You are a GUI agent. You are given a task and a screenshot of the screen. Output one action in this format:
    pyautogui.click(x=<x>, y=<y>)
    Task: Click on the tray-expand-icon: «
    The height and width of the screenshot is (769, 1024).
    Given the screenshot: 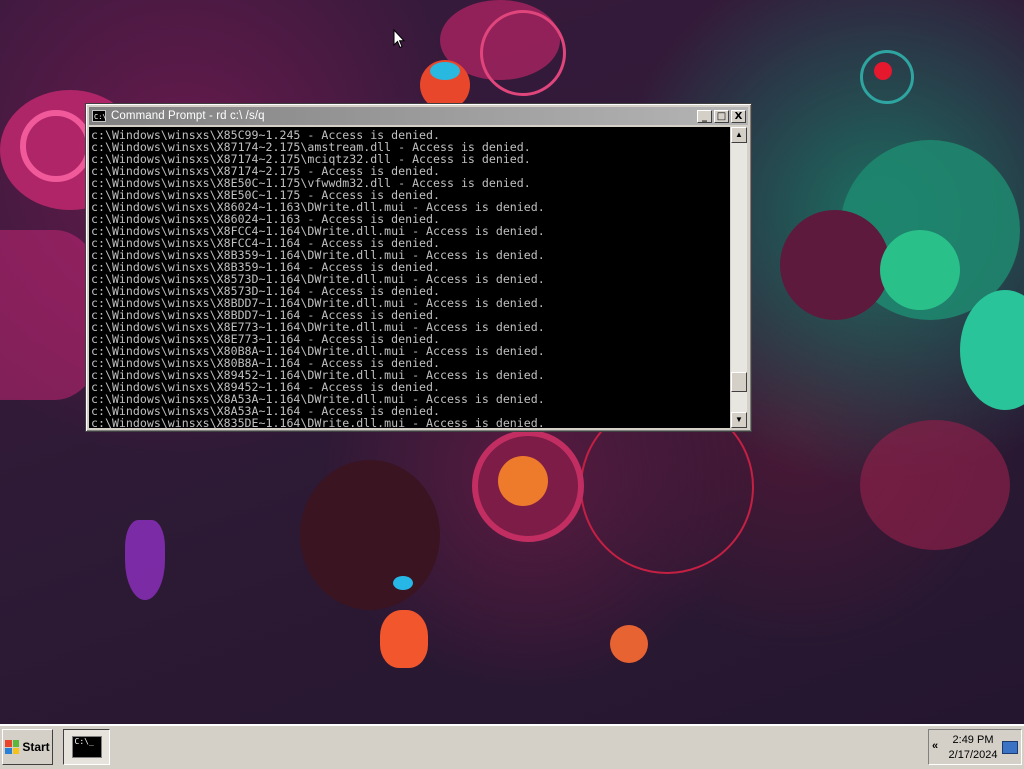 What is the action you would take?
    pyautogui.click(x=935, y=746)
    